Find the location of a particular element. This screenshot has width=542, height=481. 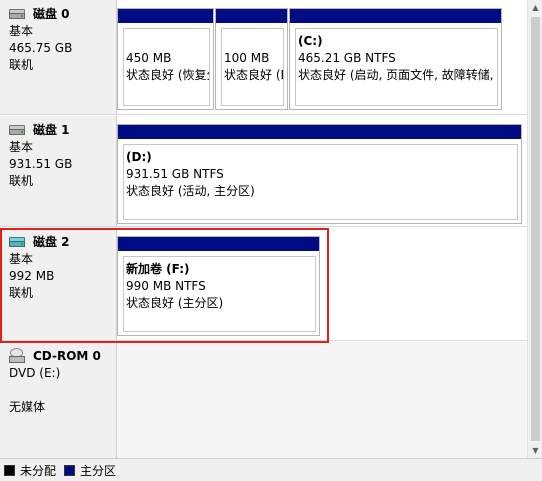

partition-title: 新加卷 (F:) is located at coordinates (158, 269).